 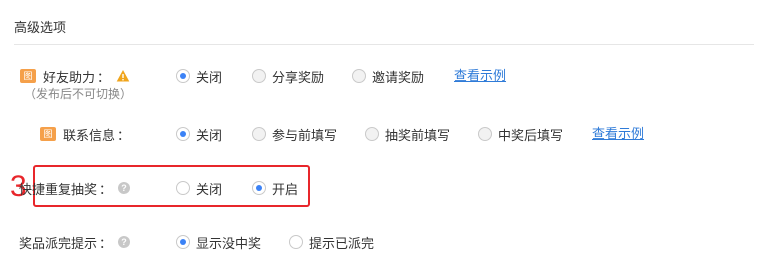 I want to click on friend-help-option-invite-reward: 邀请奖励, so click(x=388, y=76).